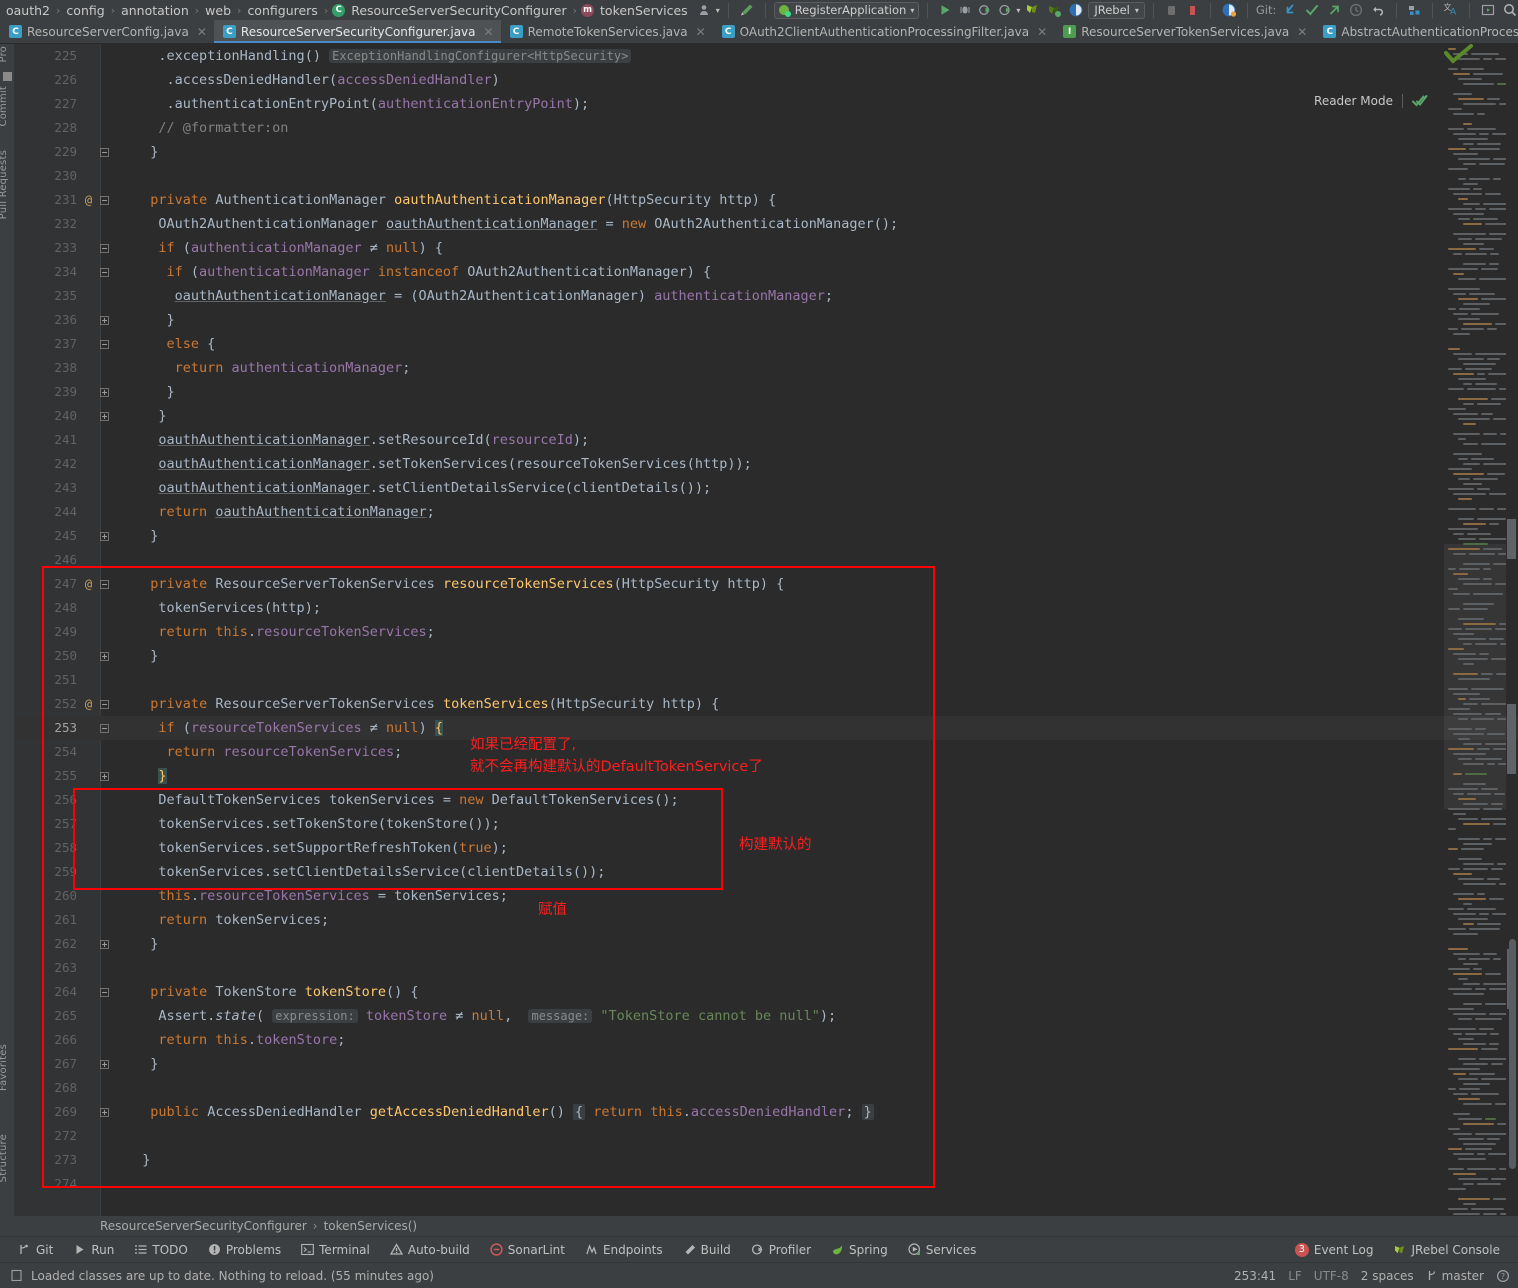 The height and width of the screenshot is (1288, 1518). I want to click on code-text: if (authenticationManager ≠ null) {, so click(279, 248).